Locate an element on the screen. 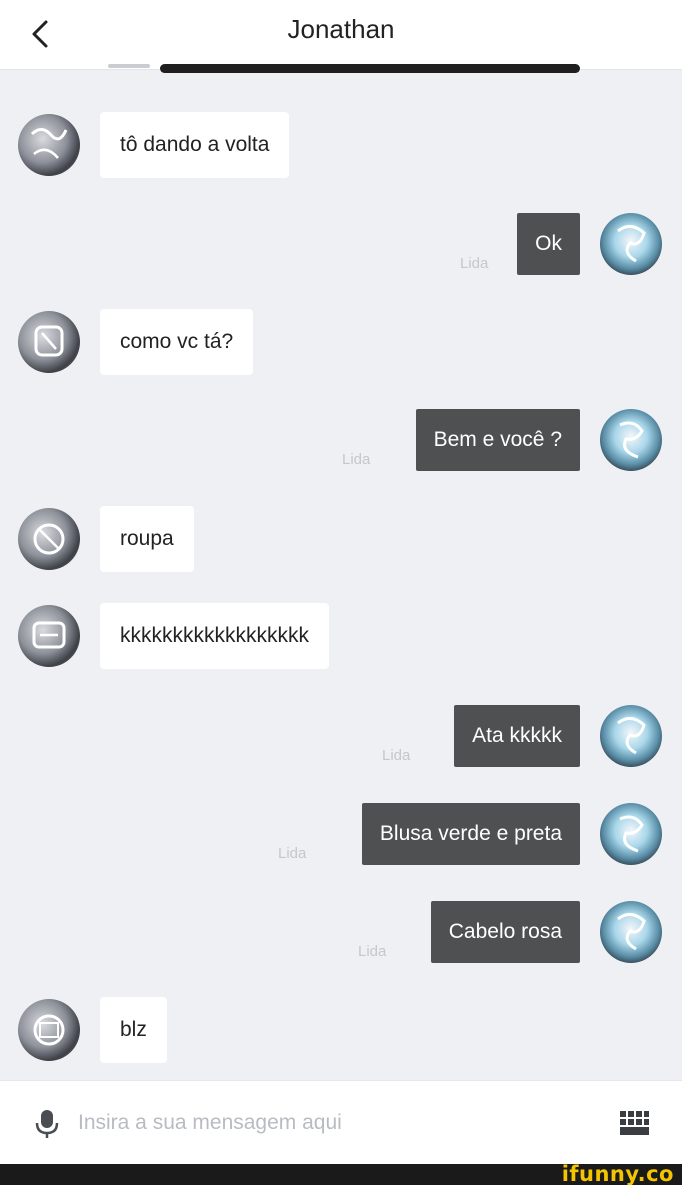 The width and height of the screenshot is (682, 1185). message-bubble-incoming: tô dando a volta is located at coordinates (195, 145).